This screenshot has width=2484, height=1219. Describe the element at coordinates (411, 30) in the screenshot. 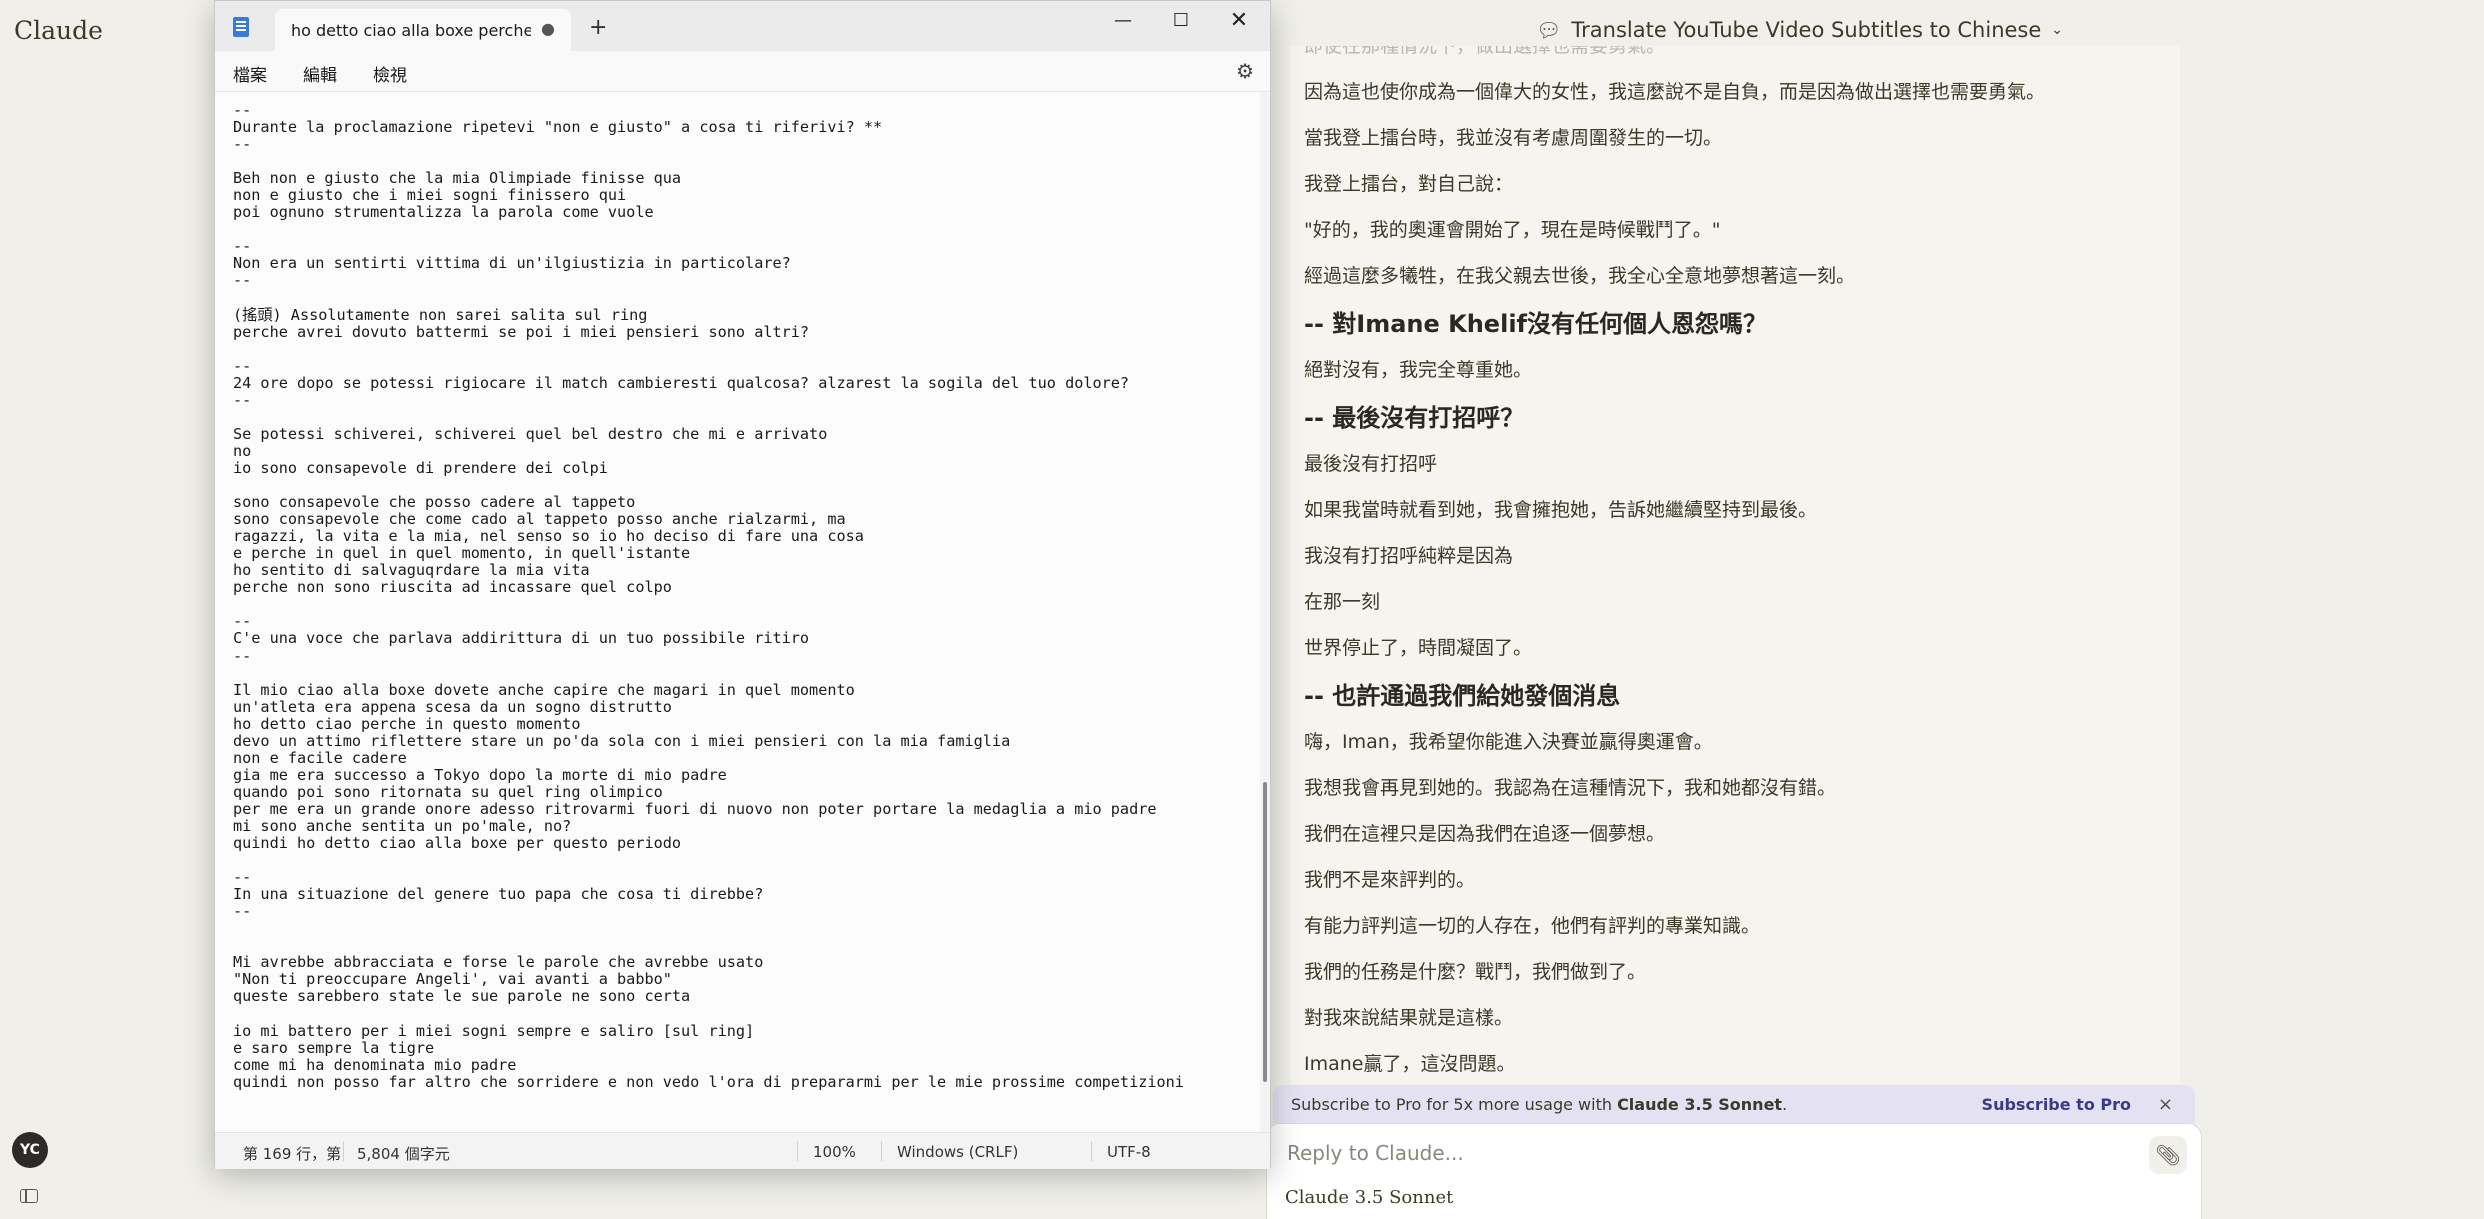

I see `notepad-tab-title: ho detto ciao alla boxe perche in q` at that location.